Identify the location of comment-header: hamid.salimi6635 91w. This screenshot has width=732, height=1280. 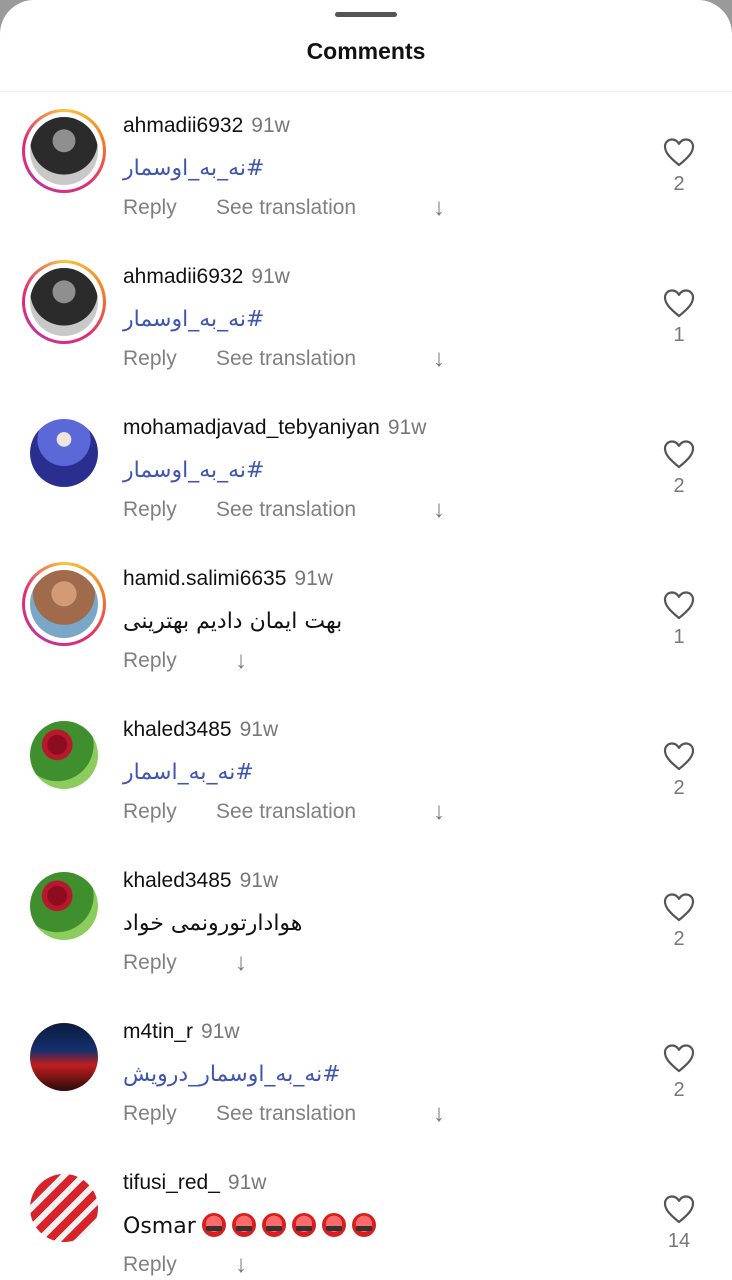
(228, 579).